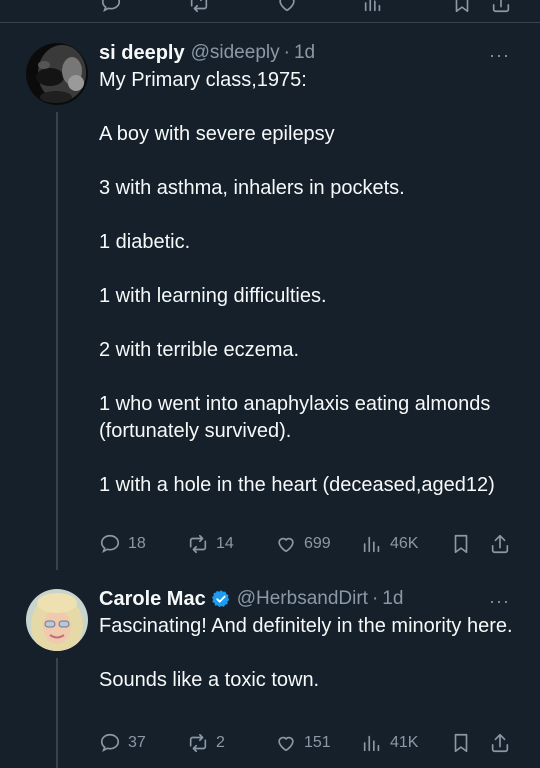  I want to click on divider, so click(270, 22).